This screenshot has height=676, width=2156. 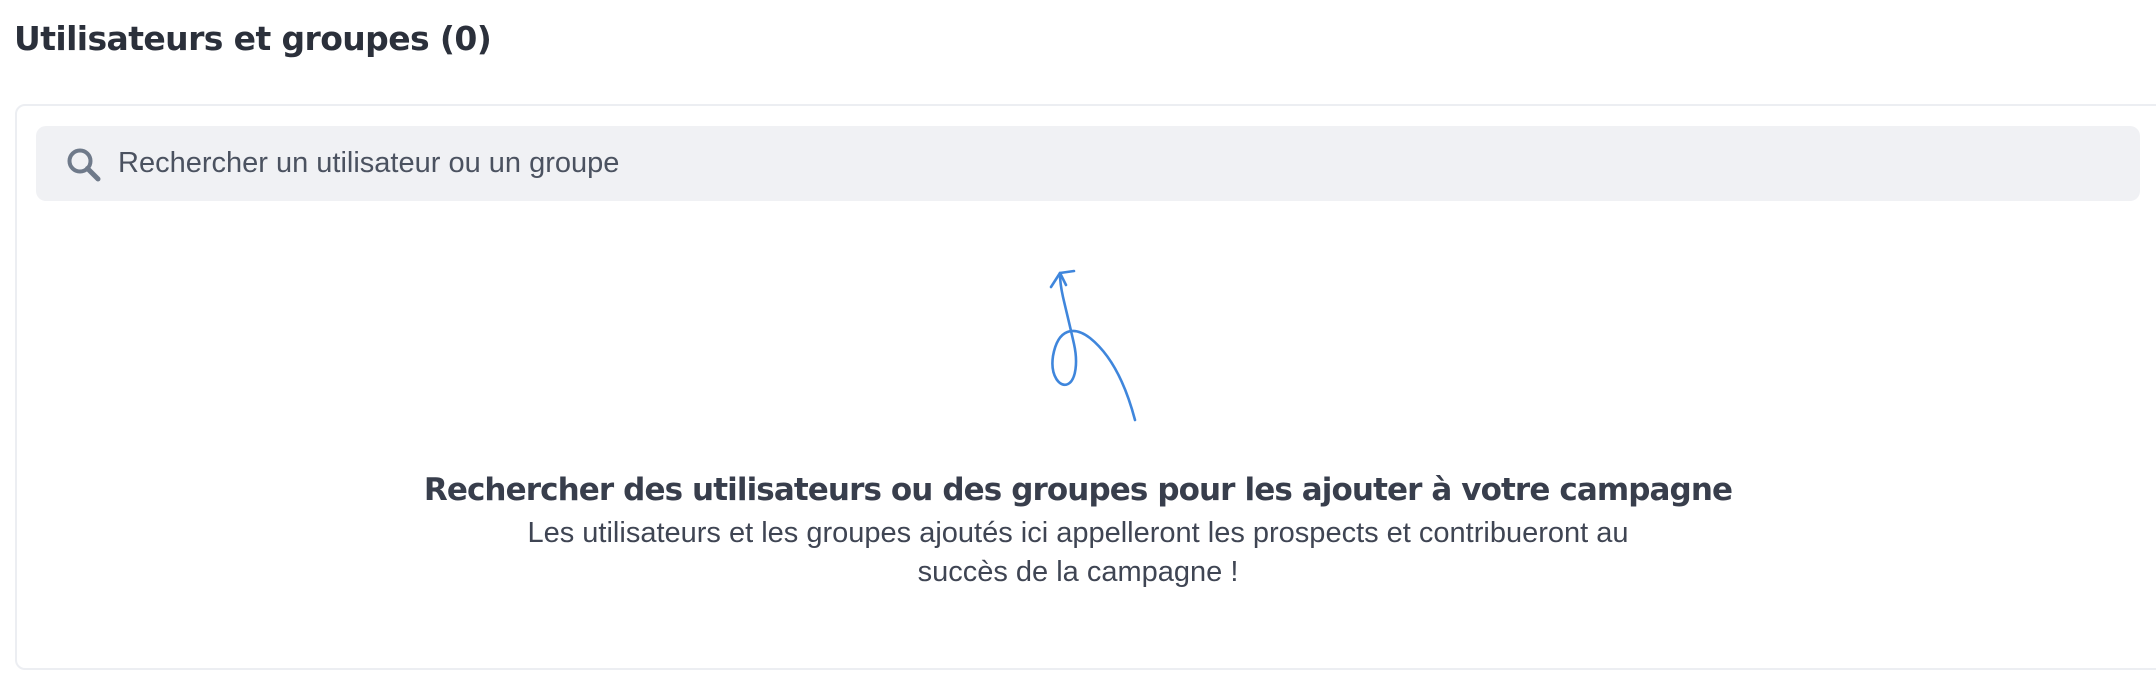 What do you see at coordinates (84, 165) in the screenshot?
I see `search-icon` at bounding box center [84, 165].